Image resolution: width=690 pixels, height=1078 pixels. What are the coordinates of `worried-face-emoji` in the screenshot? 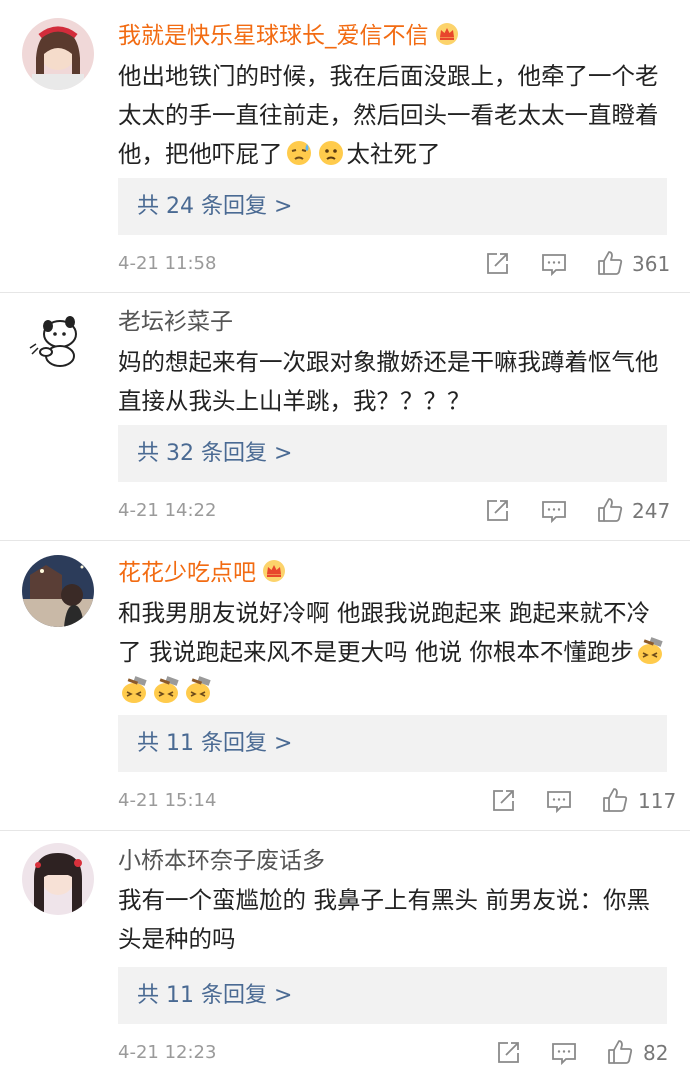 It's located at (331, 153).